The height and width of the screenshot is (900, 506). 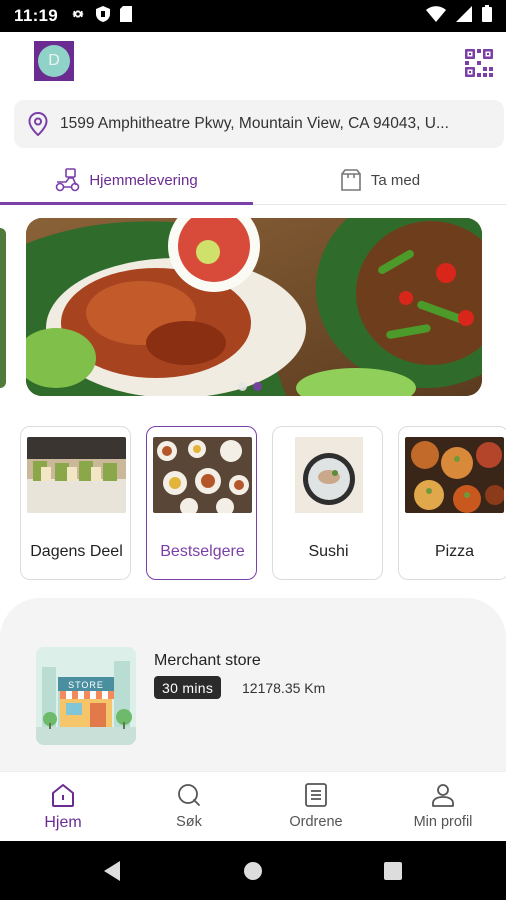 I want to click on home-system-button, so click(x=253, y=870).